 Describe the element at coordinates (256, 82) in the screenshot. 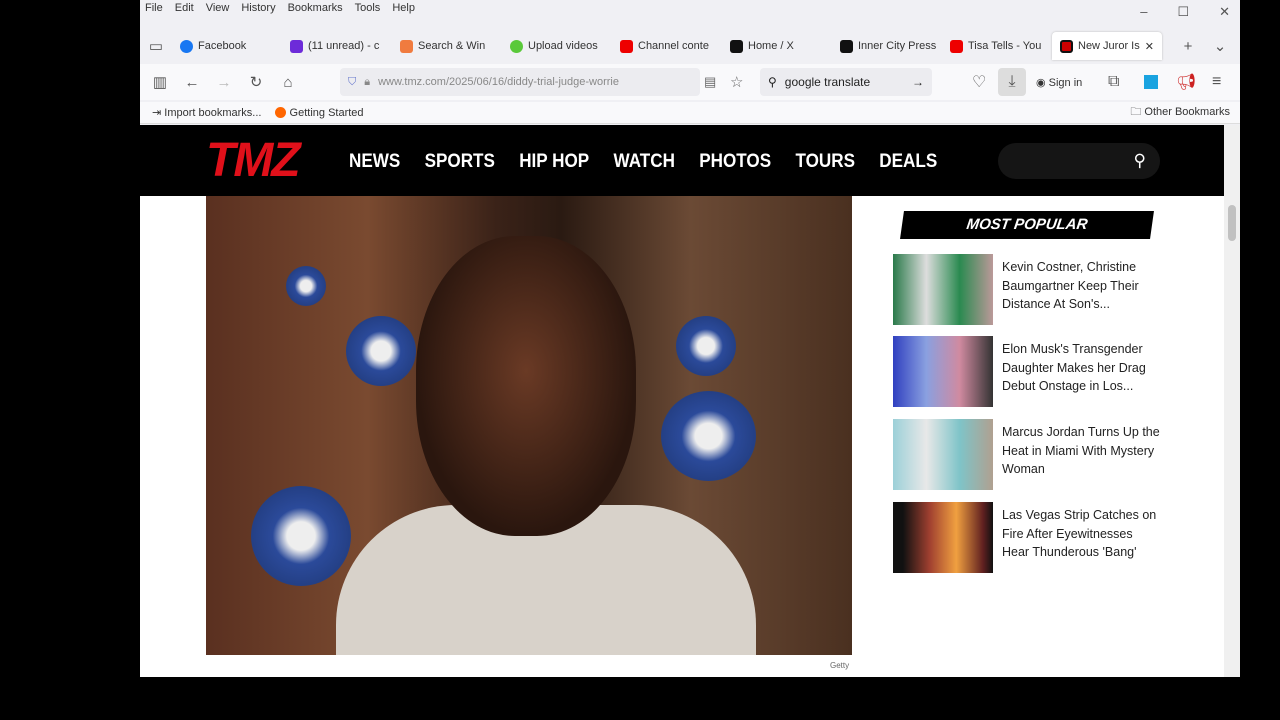

I see `reload-button: ↻` at that location.